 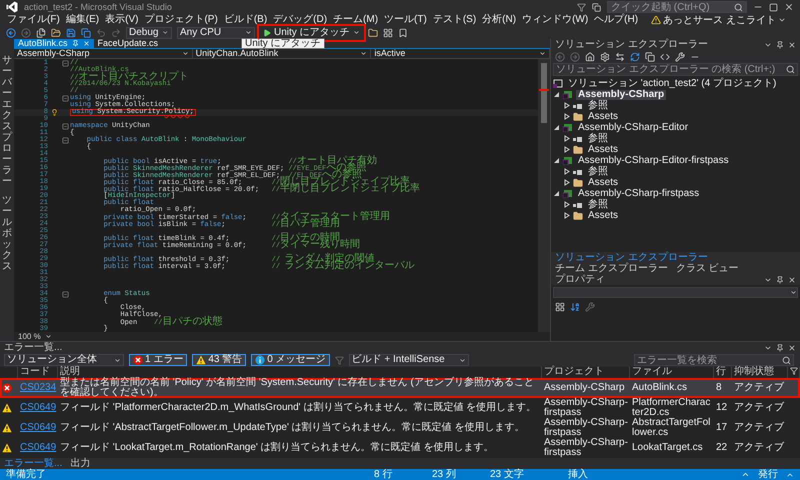 I want to click on menu-item: ウィンドウ(W), so click(x=555, y=20).